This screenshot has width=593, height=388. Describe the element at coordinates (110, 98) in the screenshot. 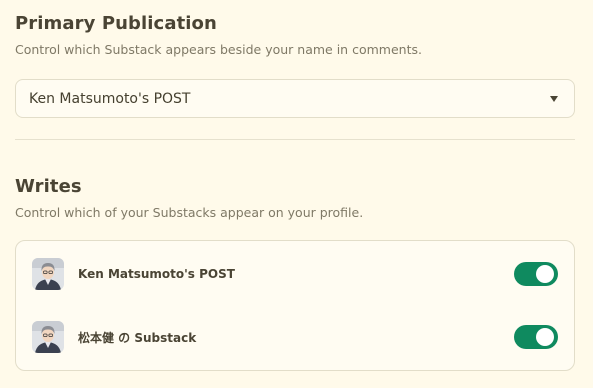

I see `primary-publication-value: Ken Matsumoto's POST` at that location.